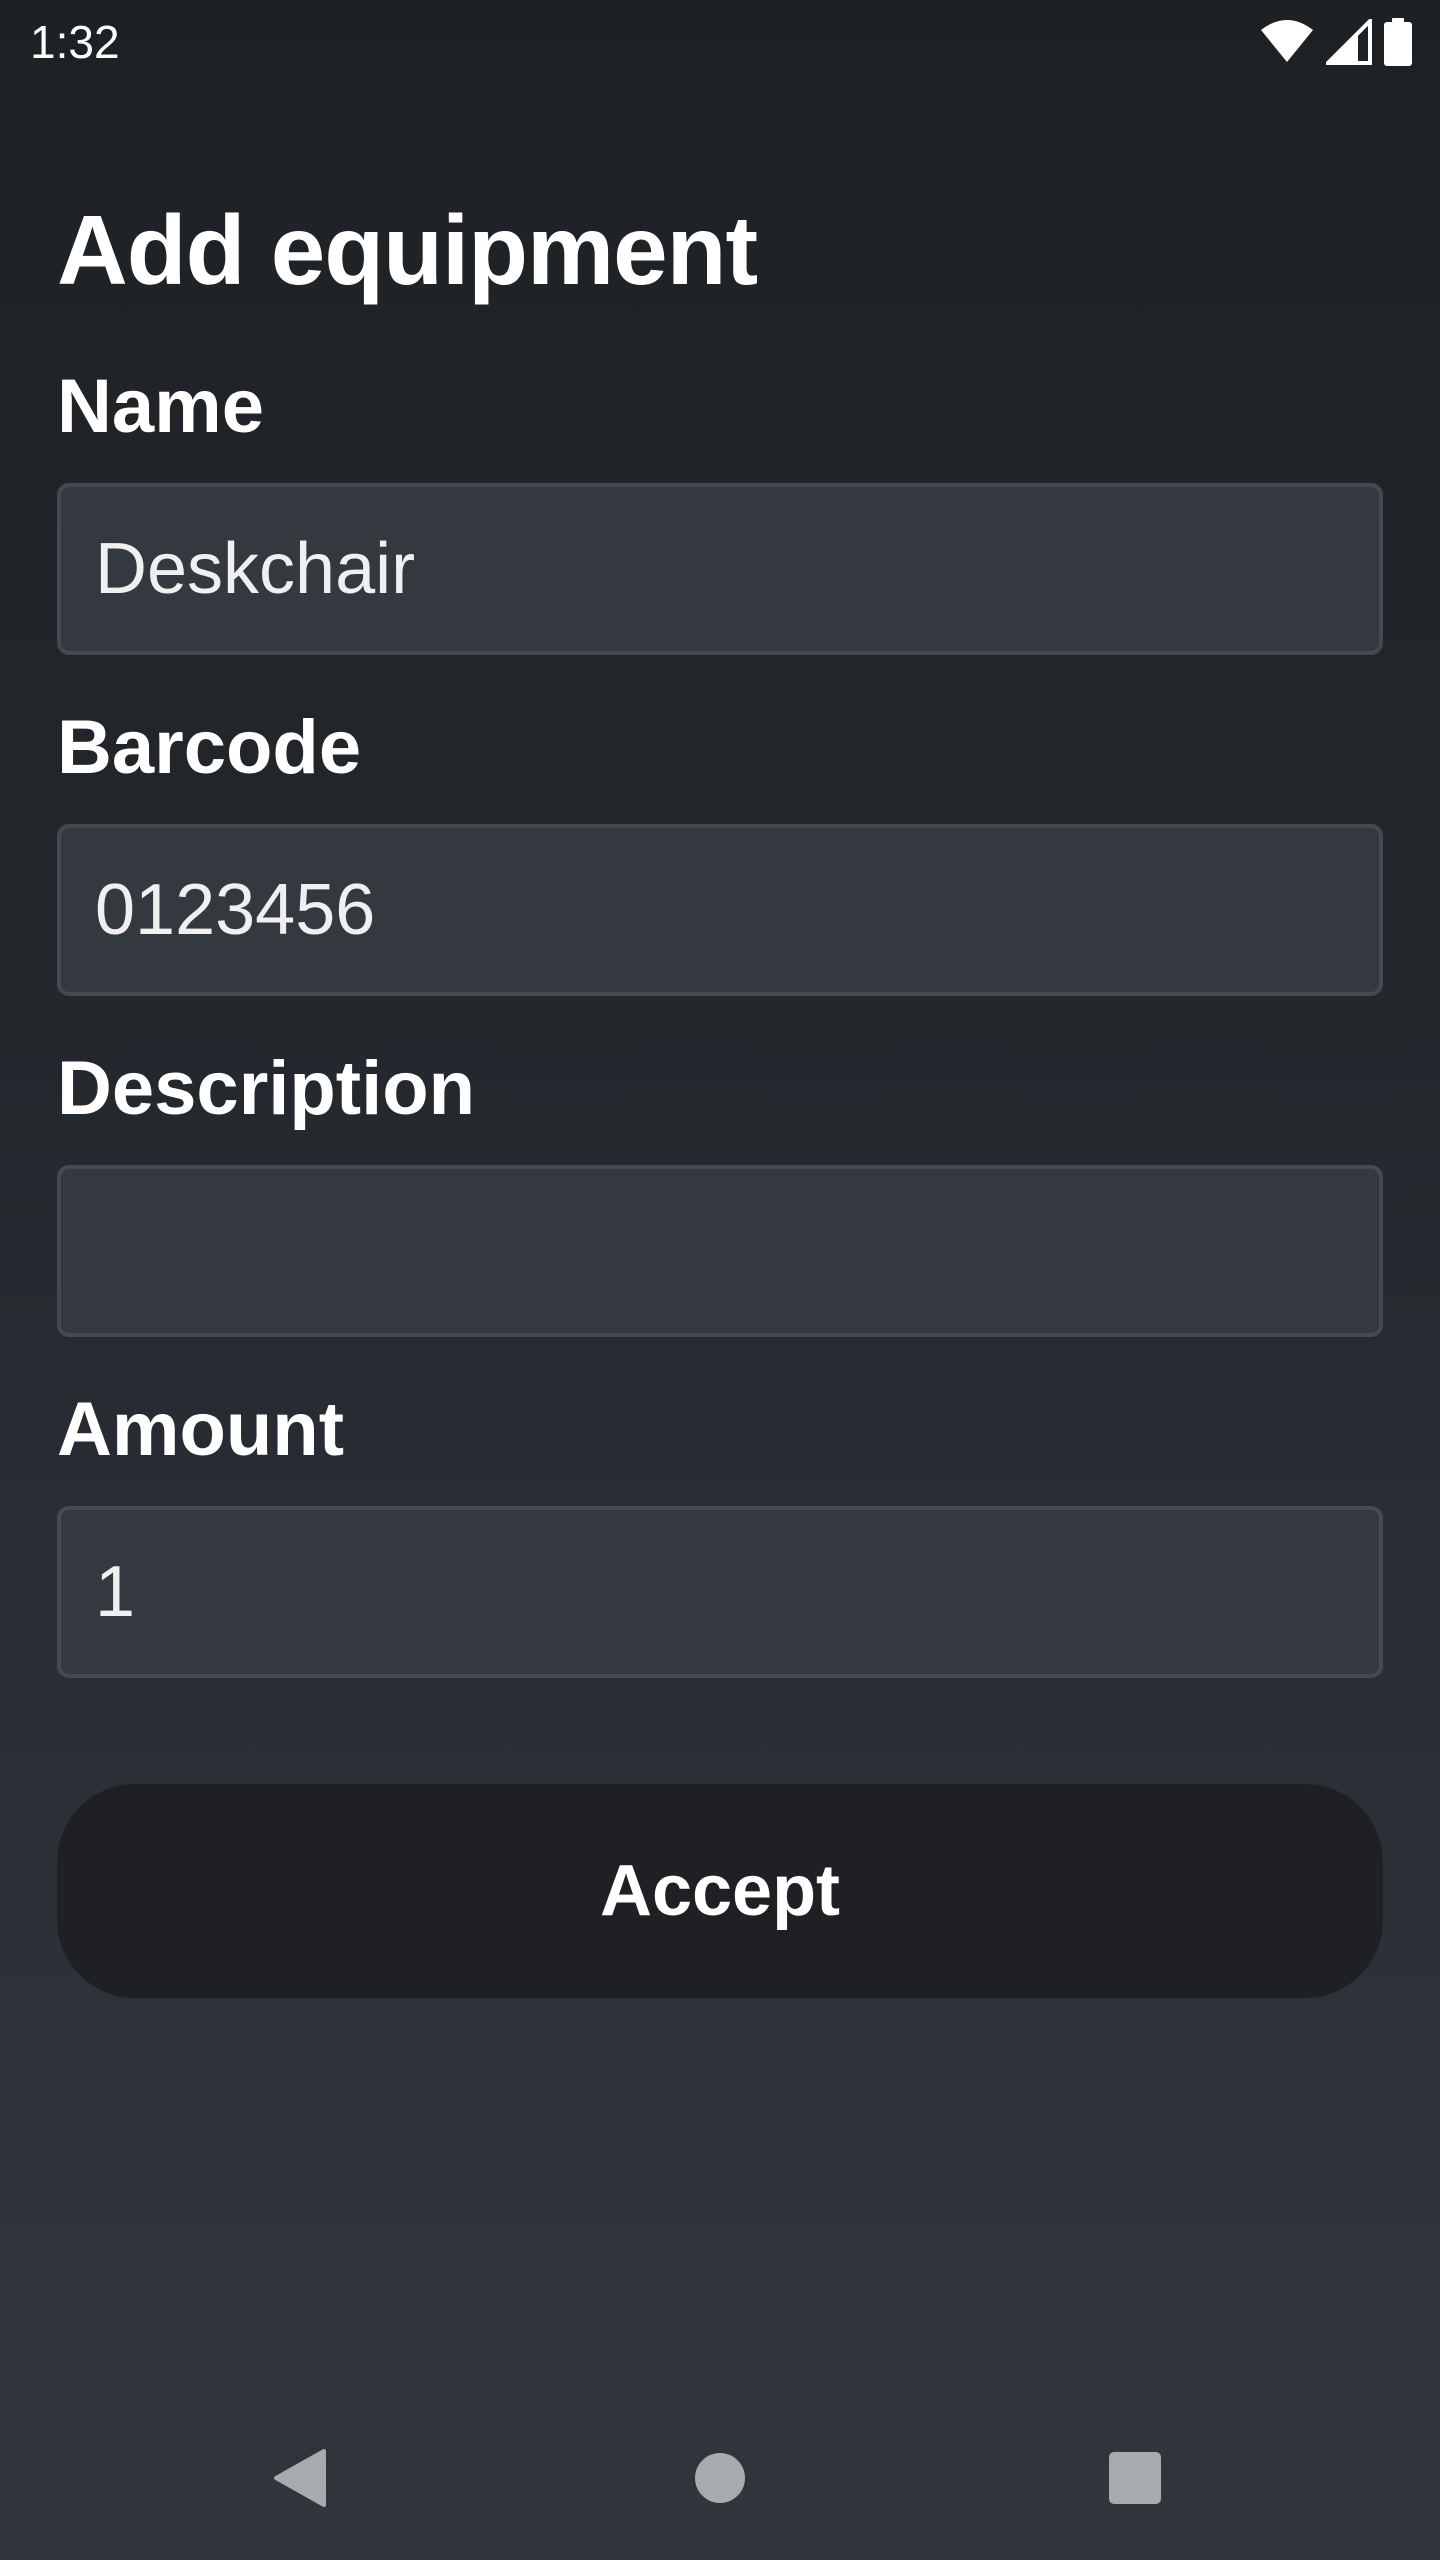 The image size is (1440, 2560). What do you see at coordinates (720, 1891) in the screenshot?
I see `accept-button: Accept` at bounding box center [720, 1891].